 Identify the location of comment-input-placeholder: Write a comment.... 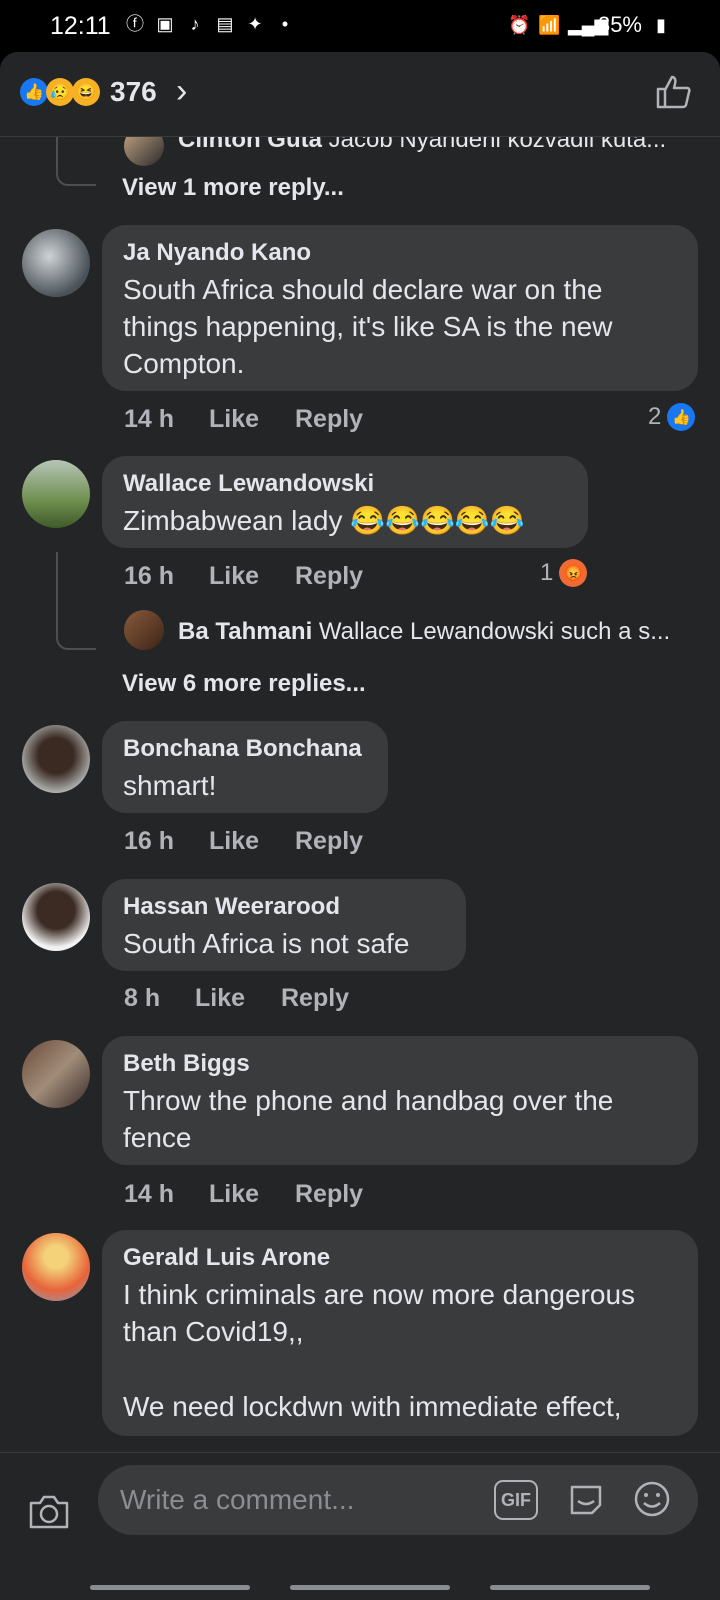
(237, 1499).